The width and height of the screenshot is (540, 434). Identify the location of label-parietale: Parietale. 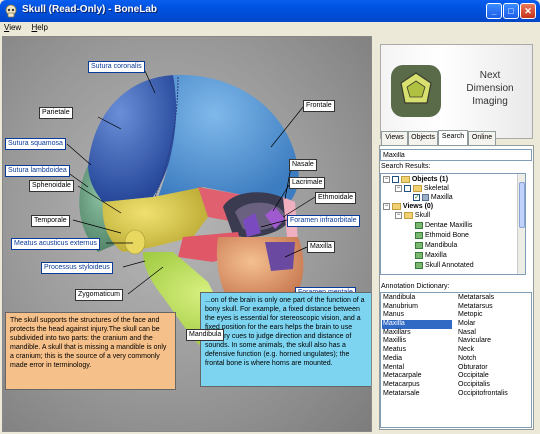
(56, 113).